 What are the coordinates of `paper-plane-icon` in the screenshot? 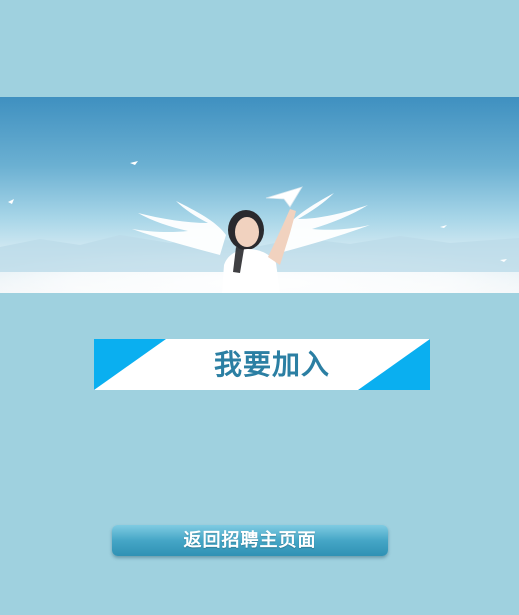 It's located at (284, 197).